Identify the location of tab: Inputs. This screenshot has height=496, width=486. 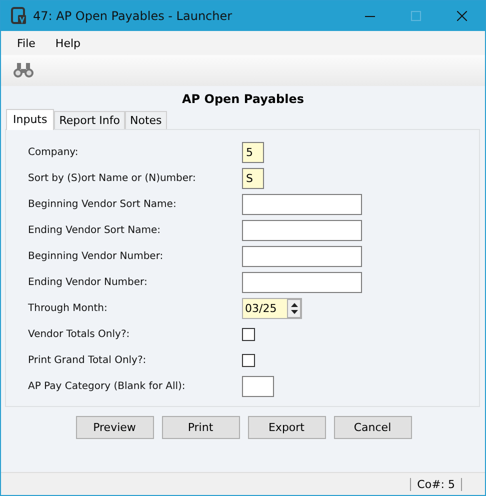
(30, 119).